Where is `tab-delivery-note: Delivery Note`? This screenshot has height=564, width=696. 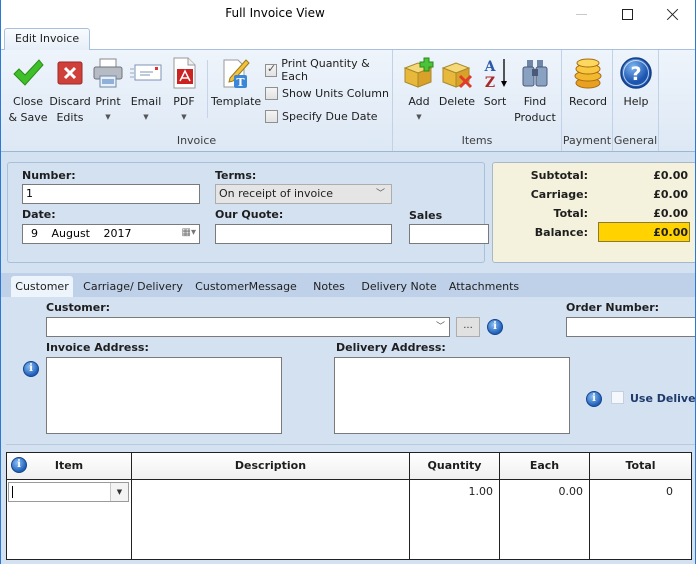 tab-delivery-note: Delivery Note is located at coordinates (399, 286).